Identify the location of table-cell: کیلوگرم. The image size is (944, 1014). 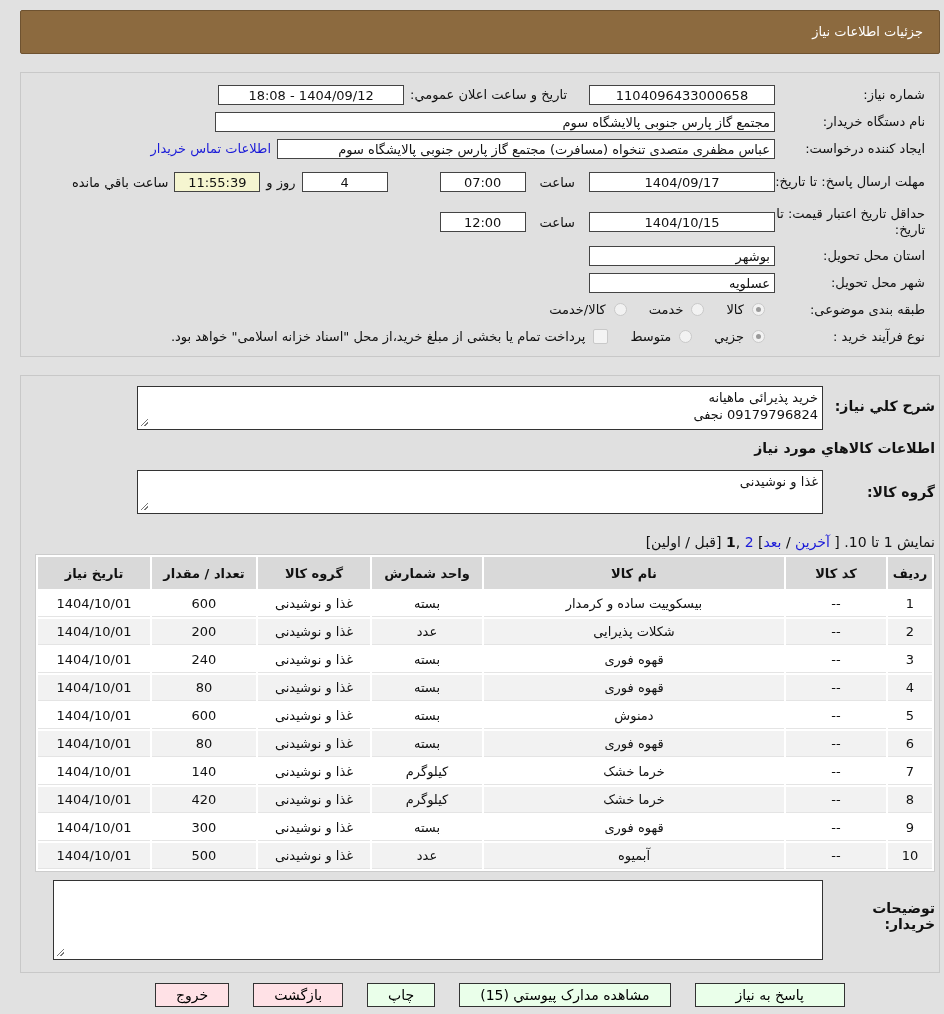
(427, 800).